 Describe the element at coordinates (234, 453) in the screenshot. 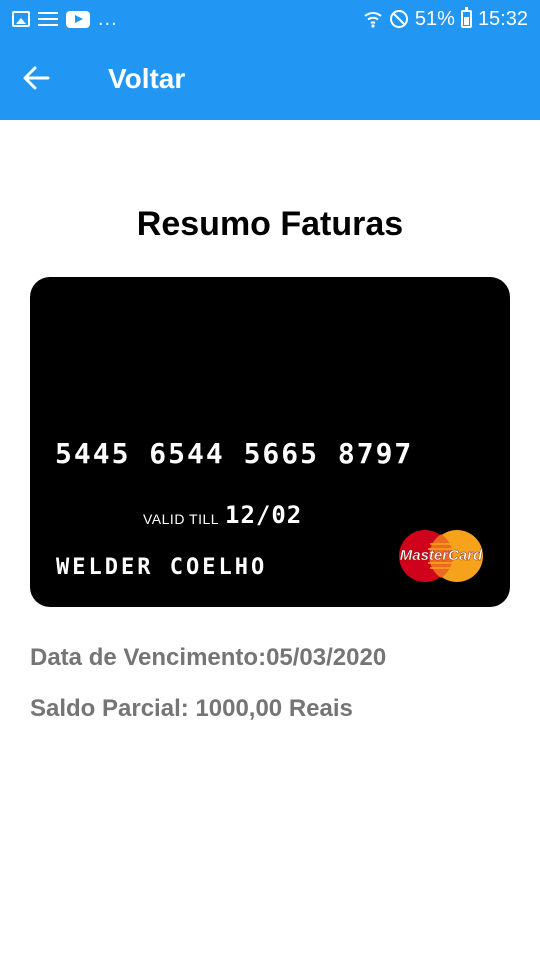

I see `card-number: 5445 6544 5665 8797` at that location.